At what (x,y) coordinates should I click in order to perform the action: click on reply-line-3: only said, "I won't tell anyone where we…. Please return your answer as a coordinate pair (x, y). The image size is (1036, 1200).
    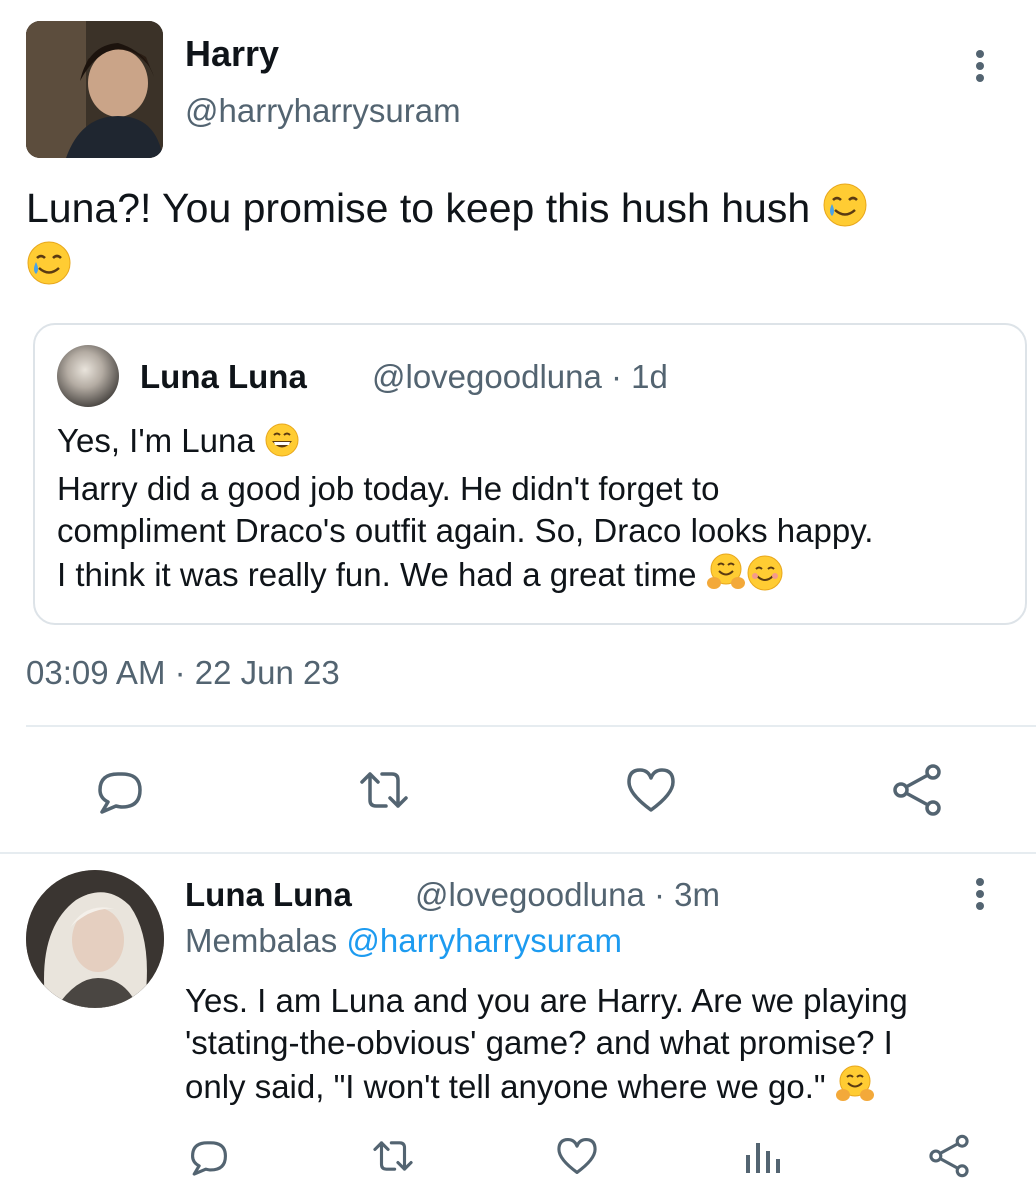
    Looking at the image, I should click on (505, 1086).